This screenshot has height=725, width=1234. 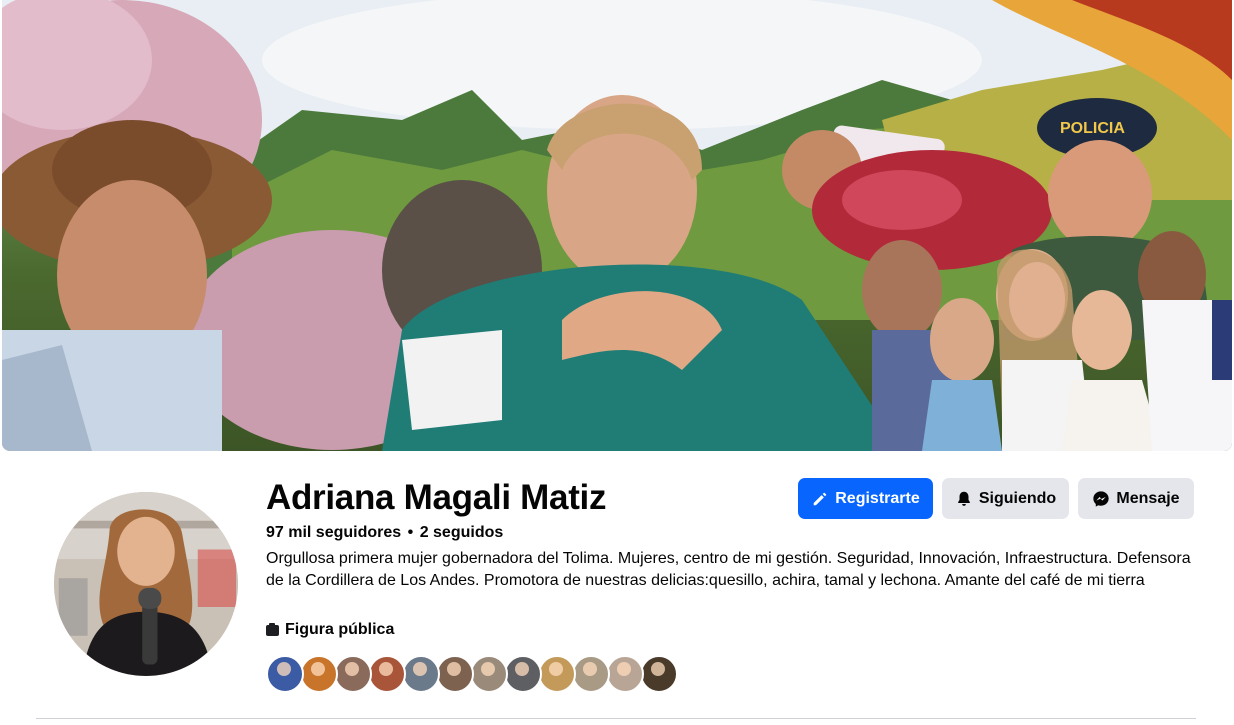 I want to click on following-label: Siguiendo, so click(x=1017, y=498).